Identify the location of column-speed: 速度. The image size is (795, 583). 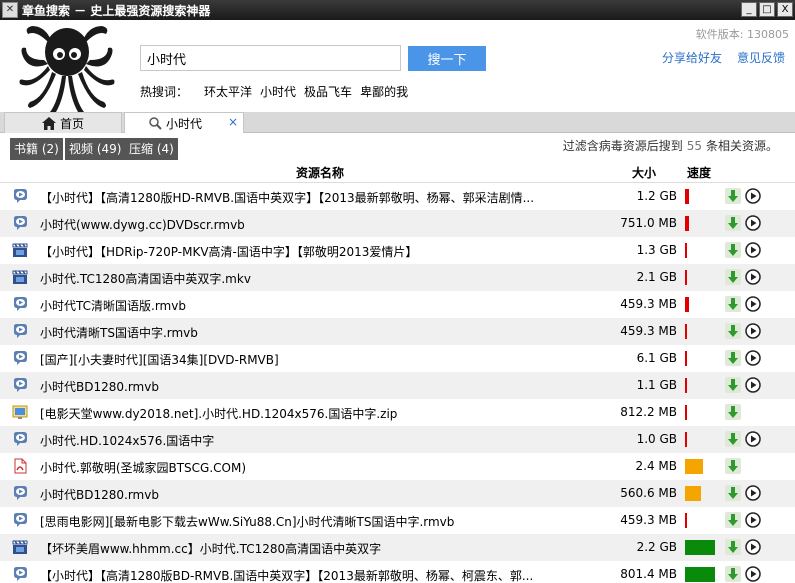
(699, 172).